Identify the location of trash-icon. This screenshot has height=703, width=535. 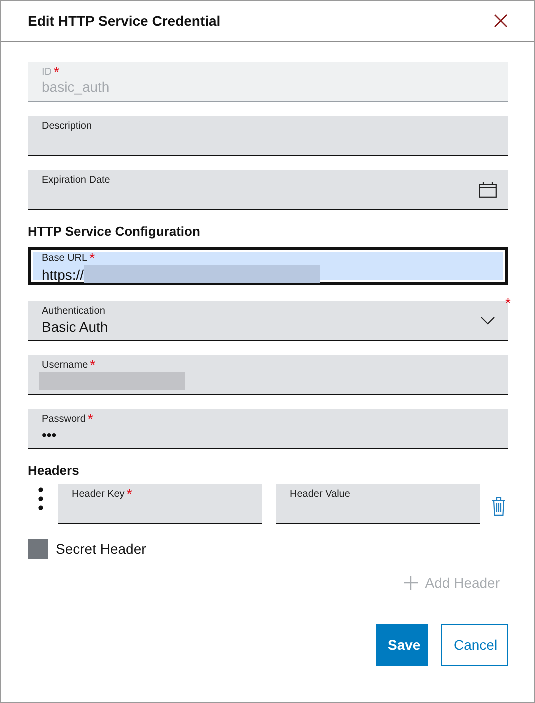
(499, 506).